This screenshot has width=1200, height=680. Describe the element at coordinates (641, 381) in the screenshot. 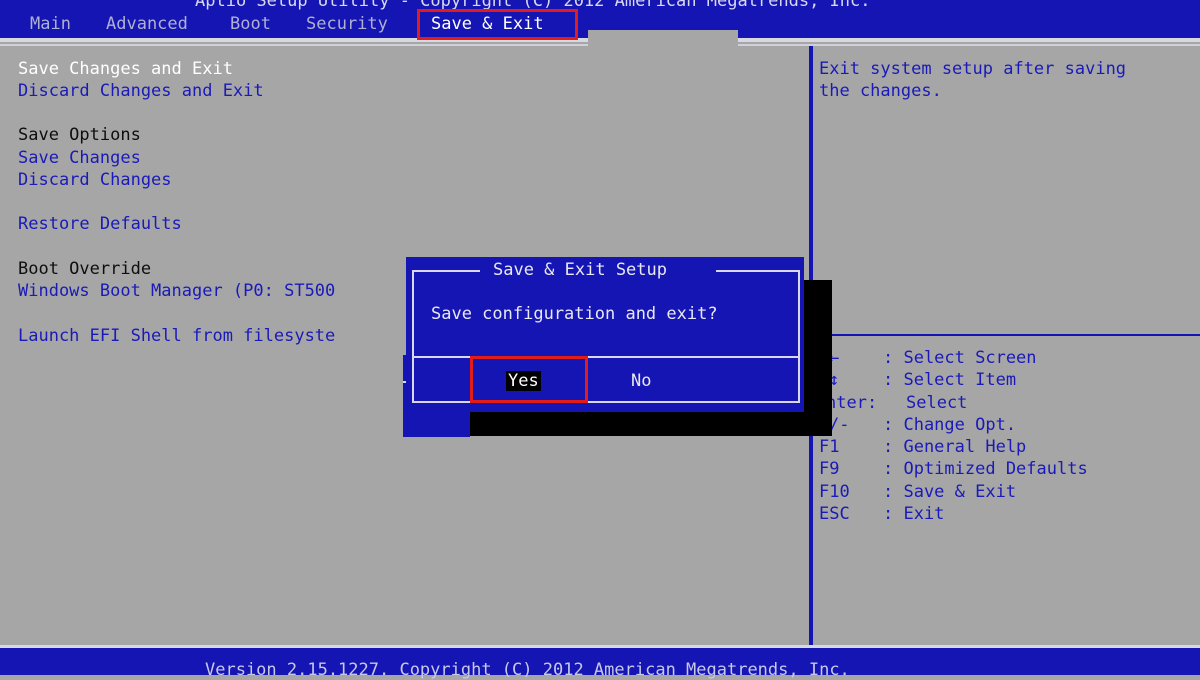

I see `no-button: No` at that location.